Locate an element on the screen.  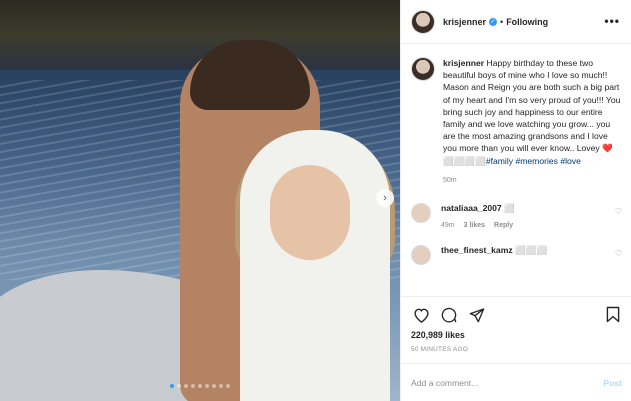
carousel-dots is located at coordinates (200, 386).